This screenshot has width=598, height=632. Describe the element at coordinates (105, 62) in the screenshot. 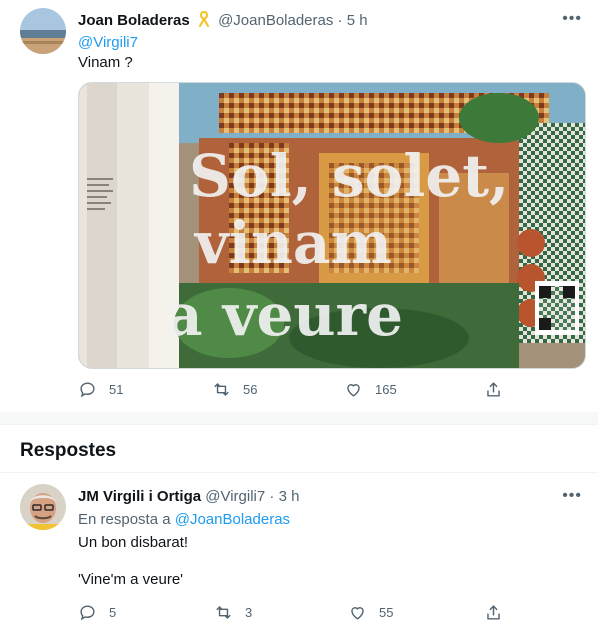

I see `tweet-text: Vinam ?` at that location.